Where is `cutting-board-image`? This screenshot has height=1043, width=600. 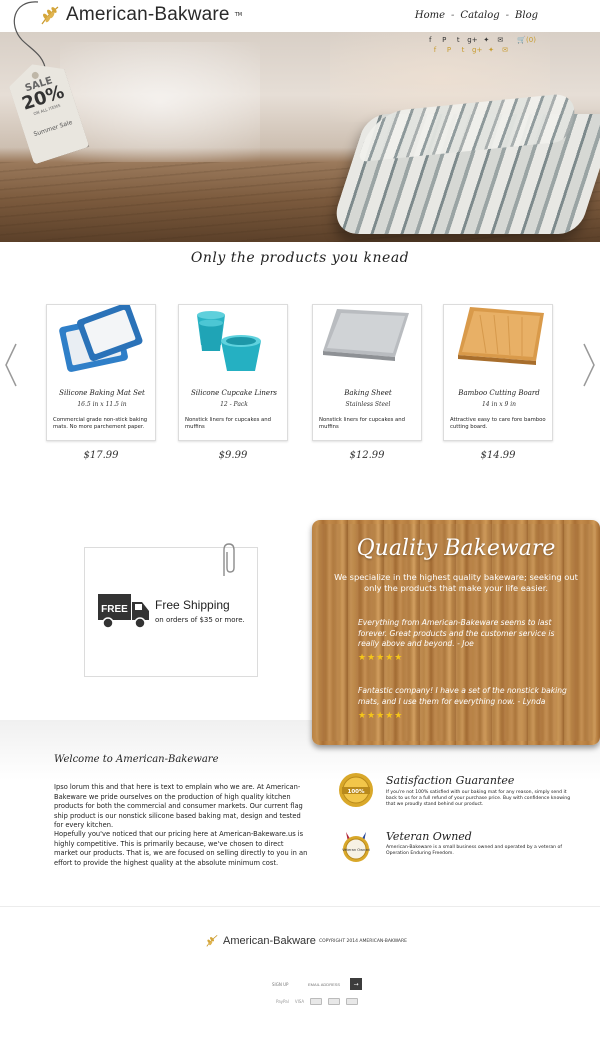
cutting-board-image is located at coordinates (501, 336).